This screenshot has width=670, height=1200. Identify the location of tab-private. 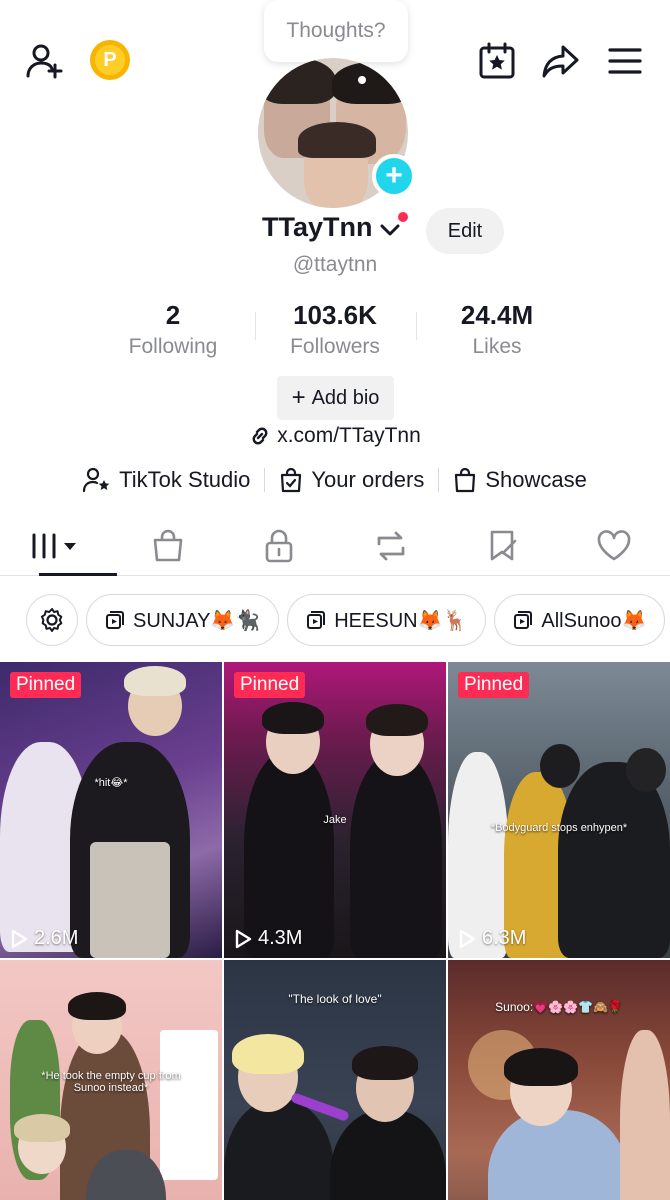
(279, 545).